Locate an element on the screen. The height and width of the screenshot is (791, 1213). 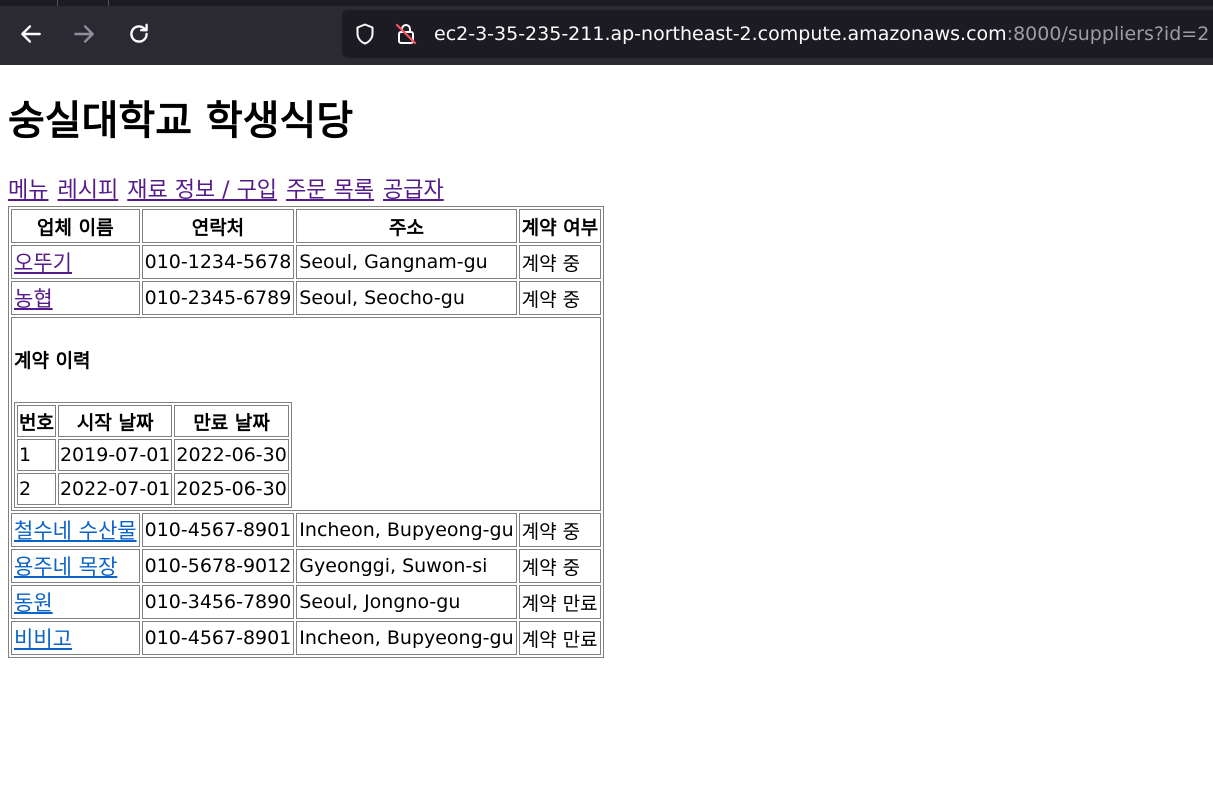
supplier-phone: 010-1234-5678 is located at coordinates (218, 262).